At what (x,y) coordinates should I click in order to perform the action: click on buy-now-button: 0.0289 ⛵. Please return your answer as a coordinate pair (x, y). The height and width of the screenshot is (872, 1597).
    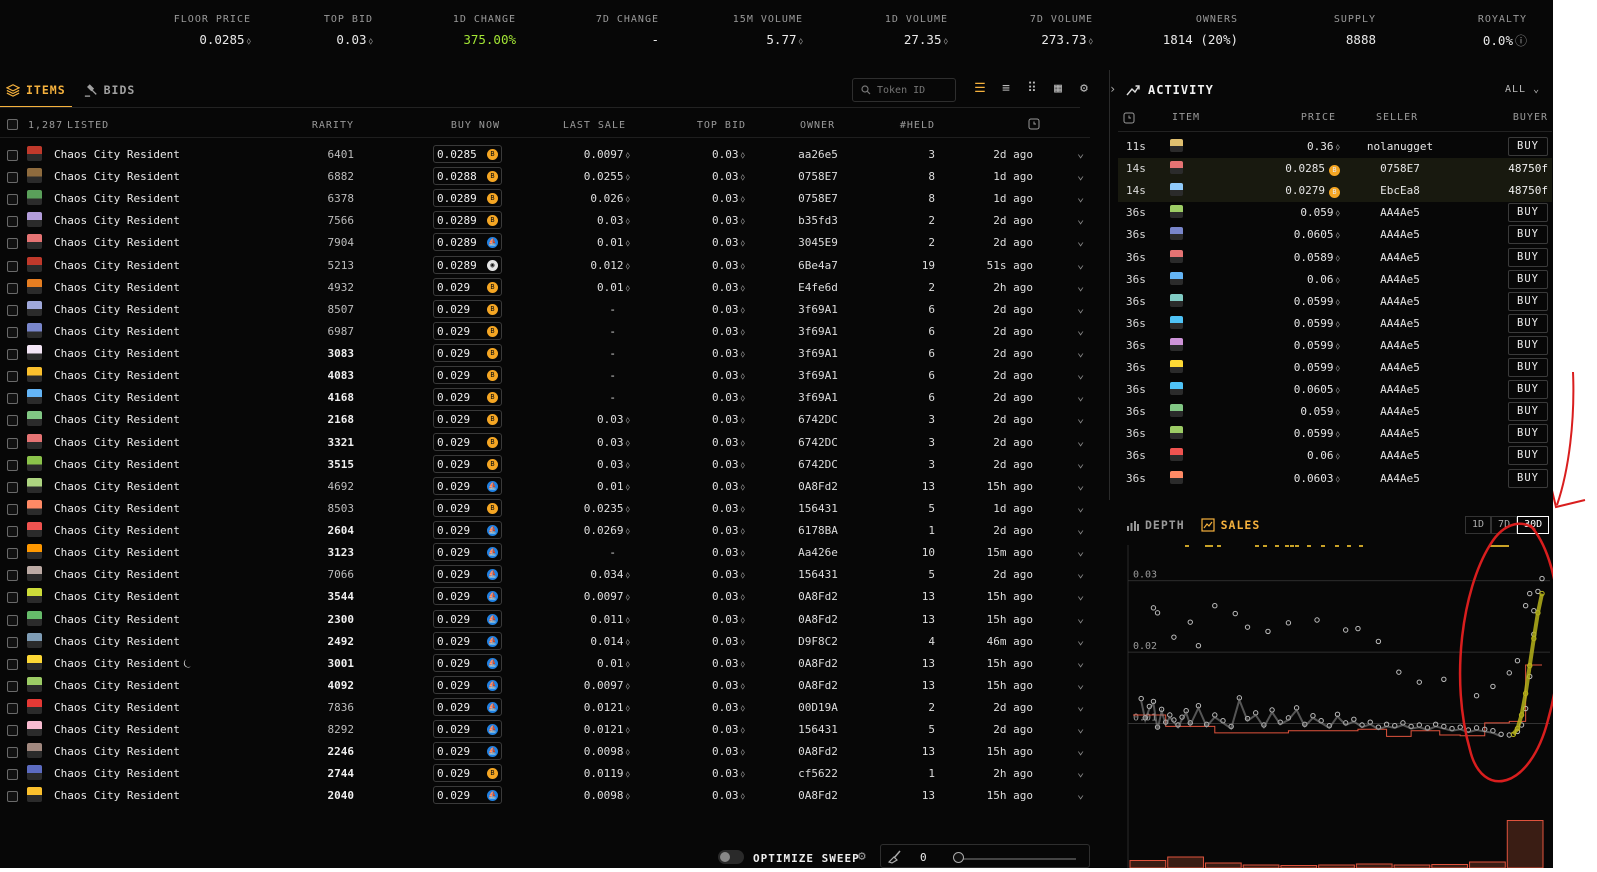
    Looking at the image, I should click on (467, 242).